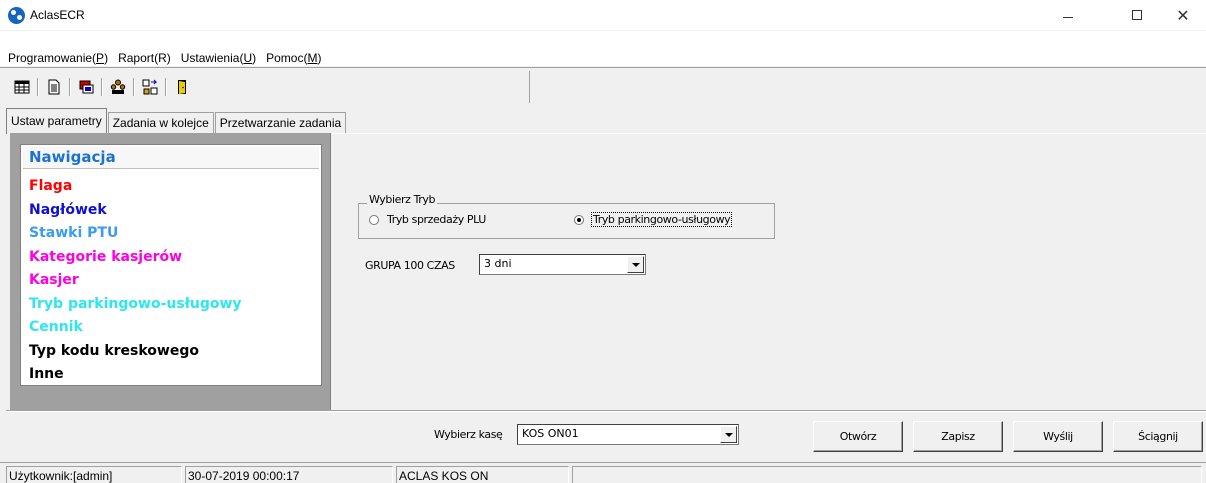 This screenshot has height=483, width=1206. Describe the element at coordinates (858, 436) in the screenshot. I see `open-button: Otwórz` at that location.